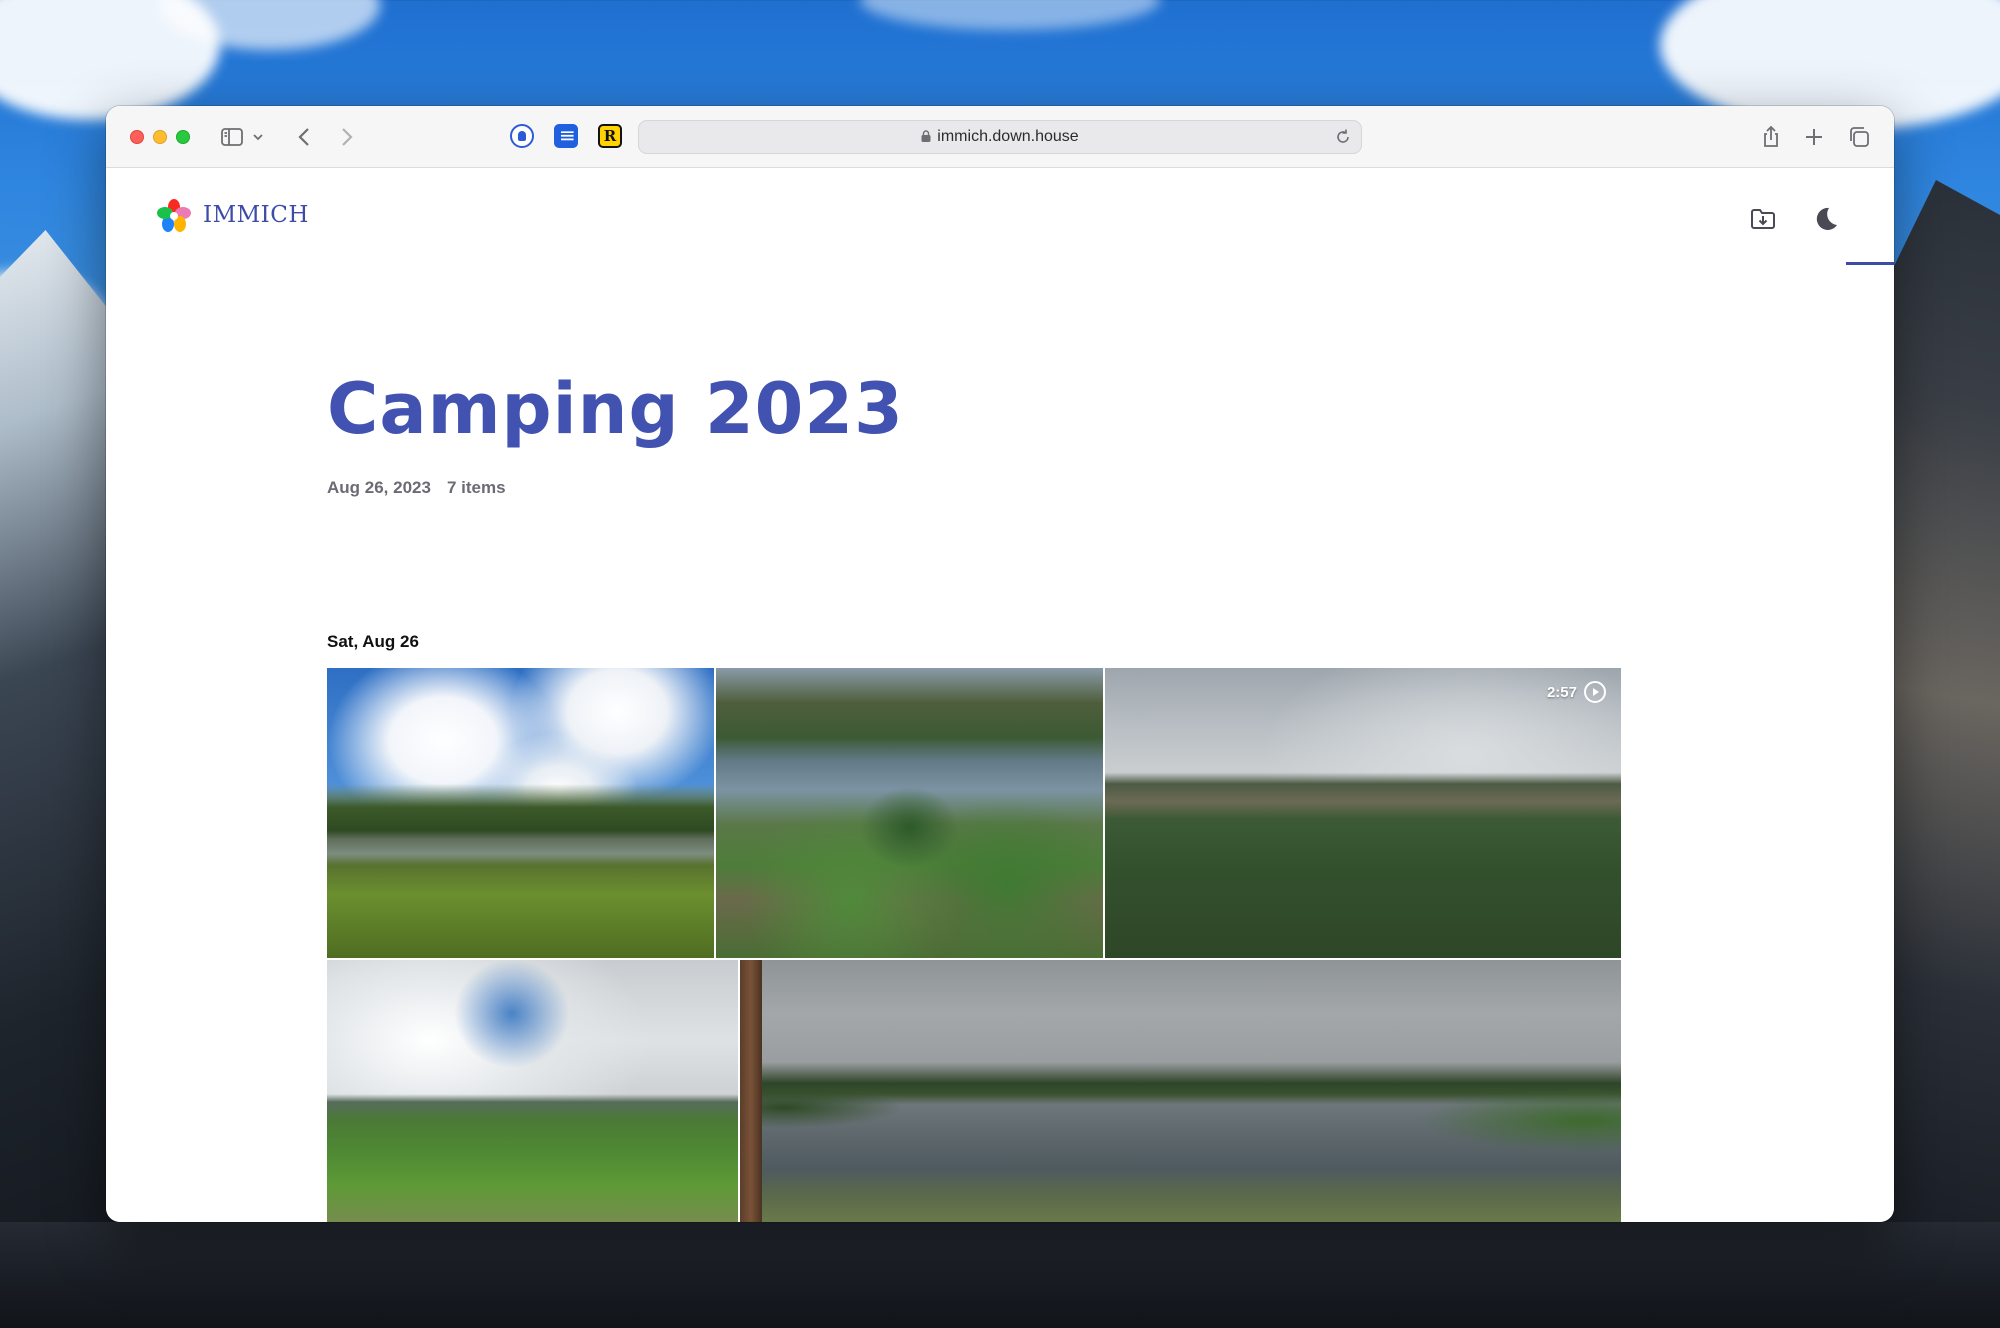 This screenshot has height=1328, width=2000. I want to click on album-meta: Aug 26, 2023 7 items, so click(416, 488).